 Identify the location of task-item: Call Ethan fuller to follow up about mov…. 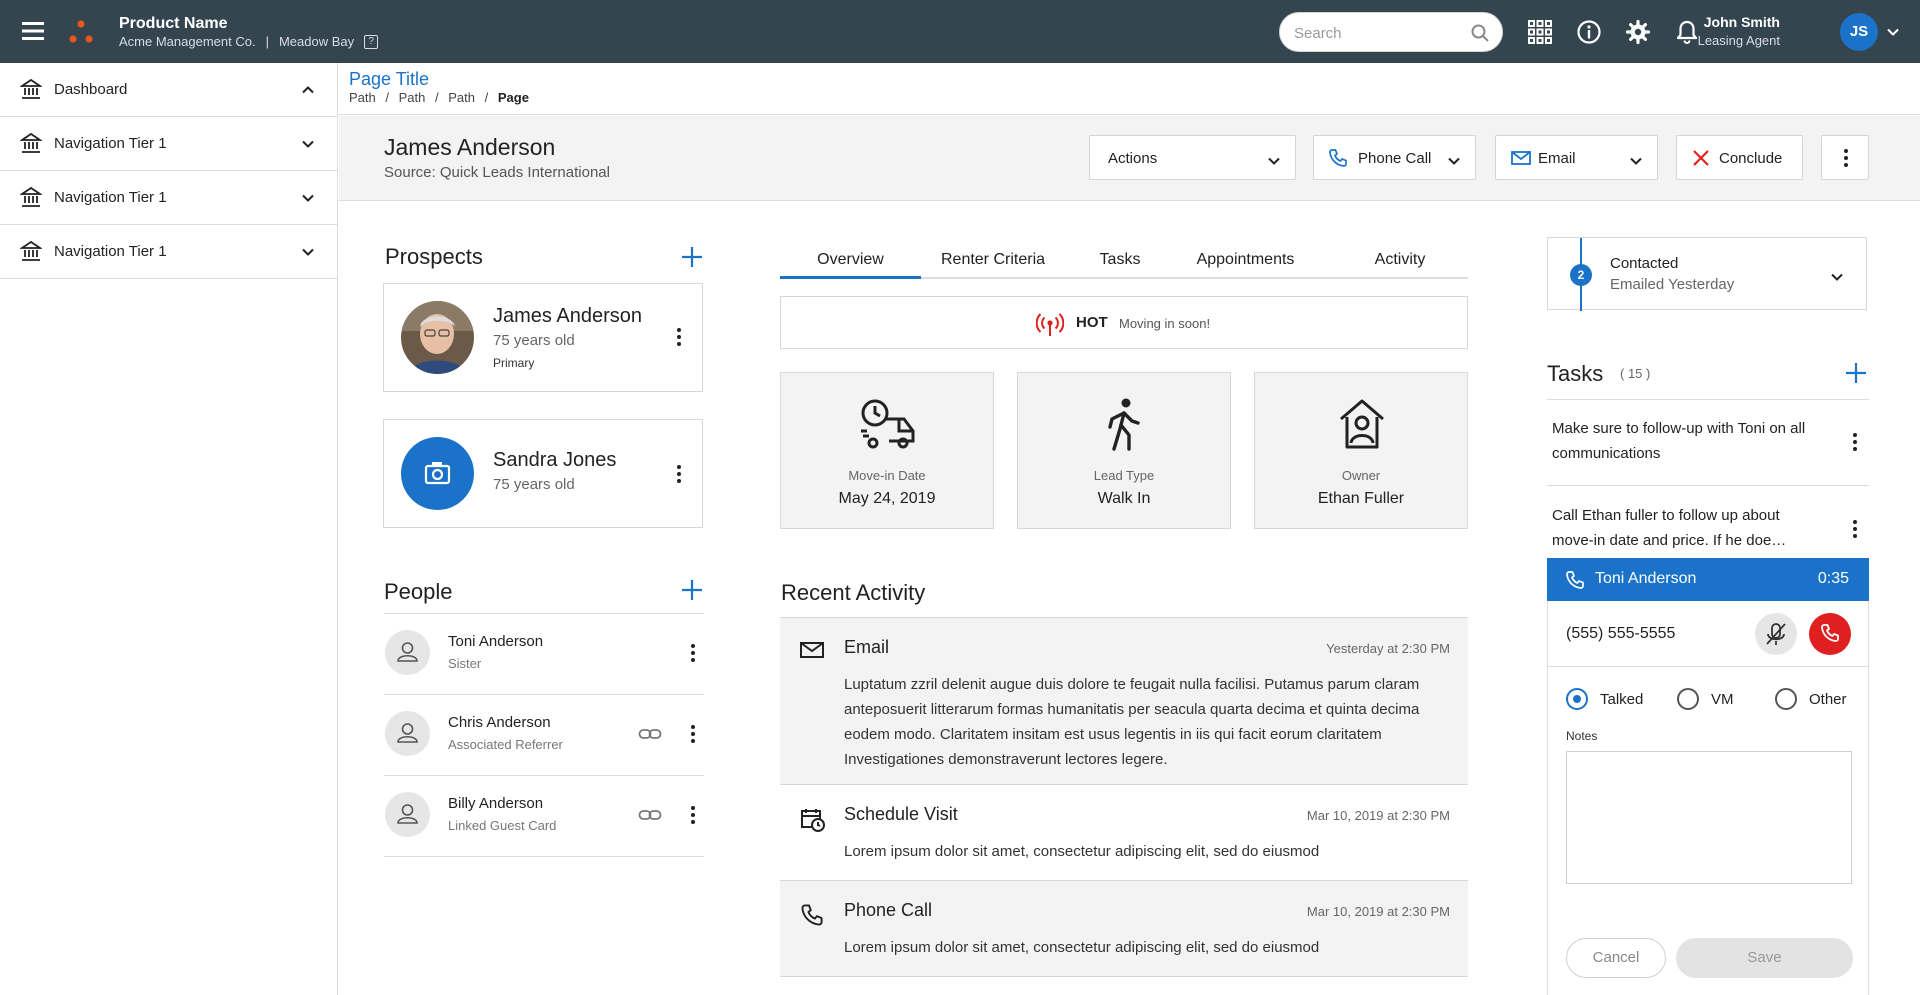
(1708, 522).